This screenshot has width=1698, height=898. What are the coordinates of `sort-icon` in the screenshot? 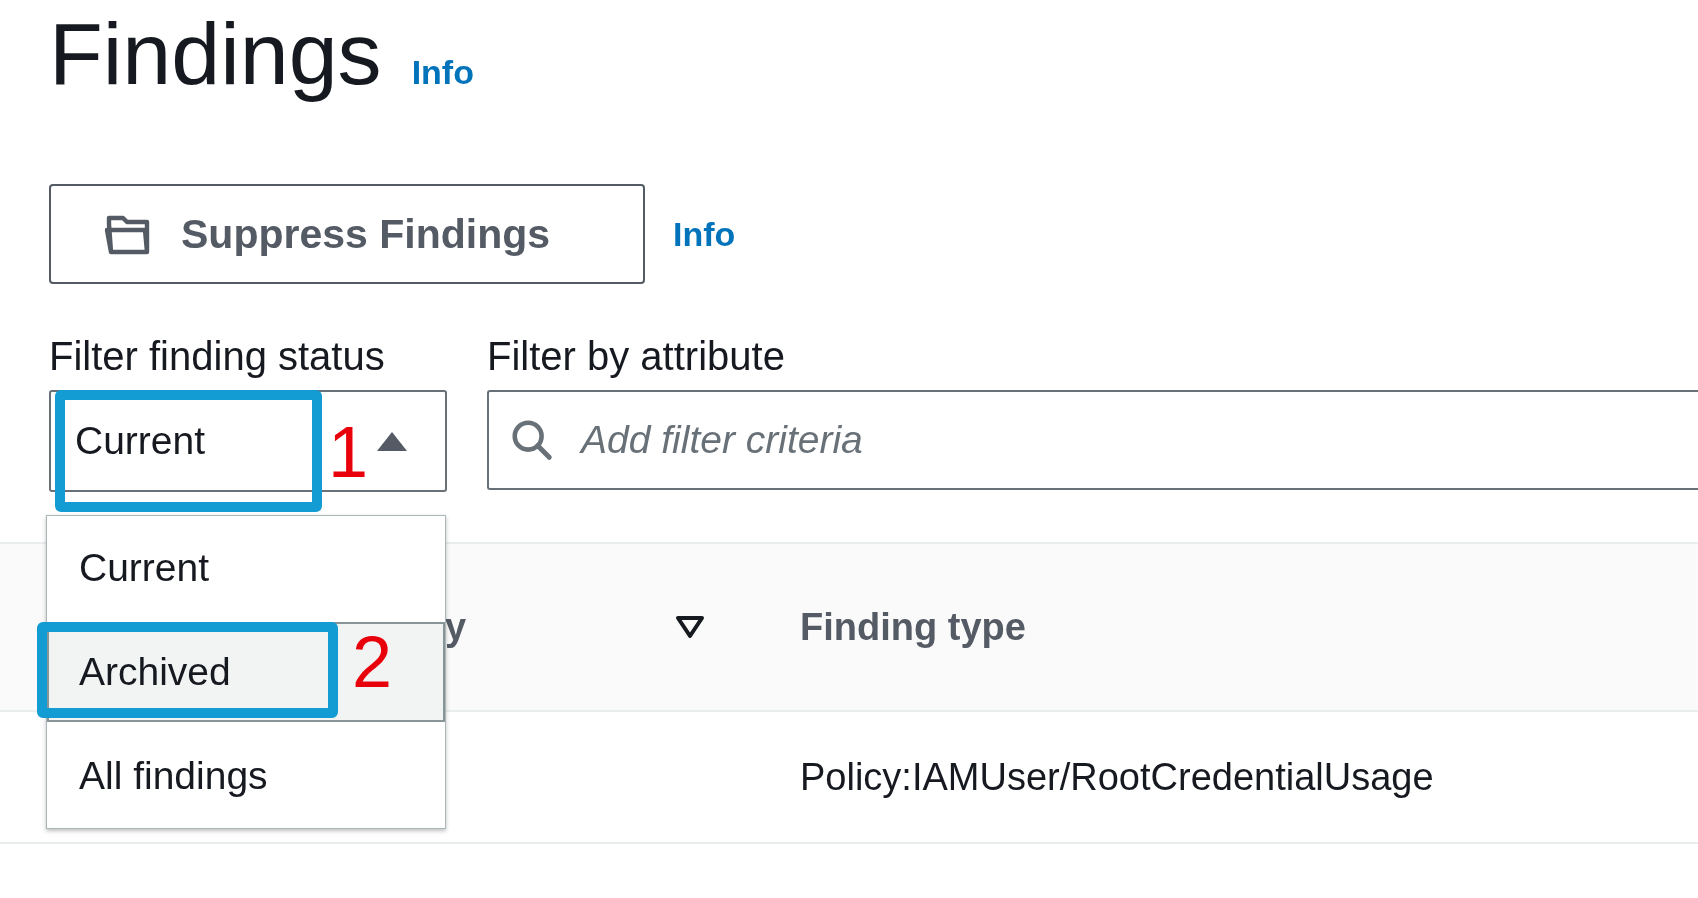 It's located at (690, 627).